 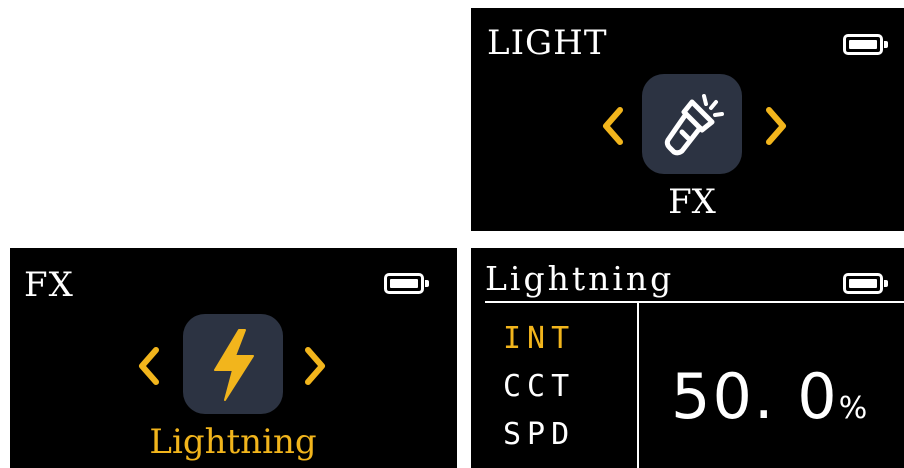 I want to click on param-spd: SPD, so click(x=539, y=435).